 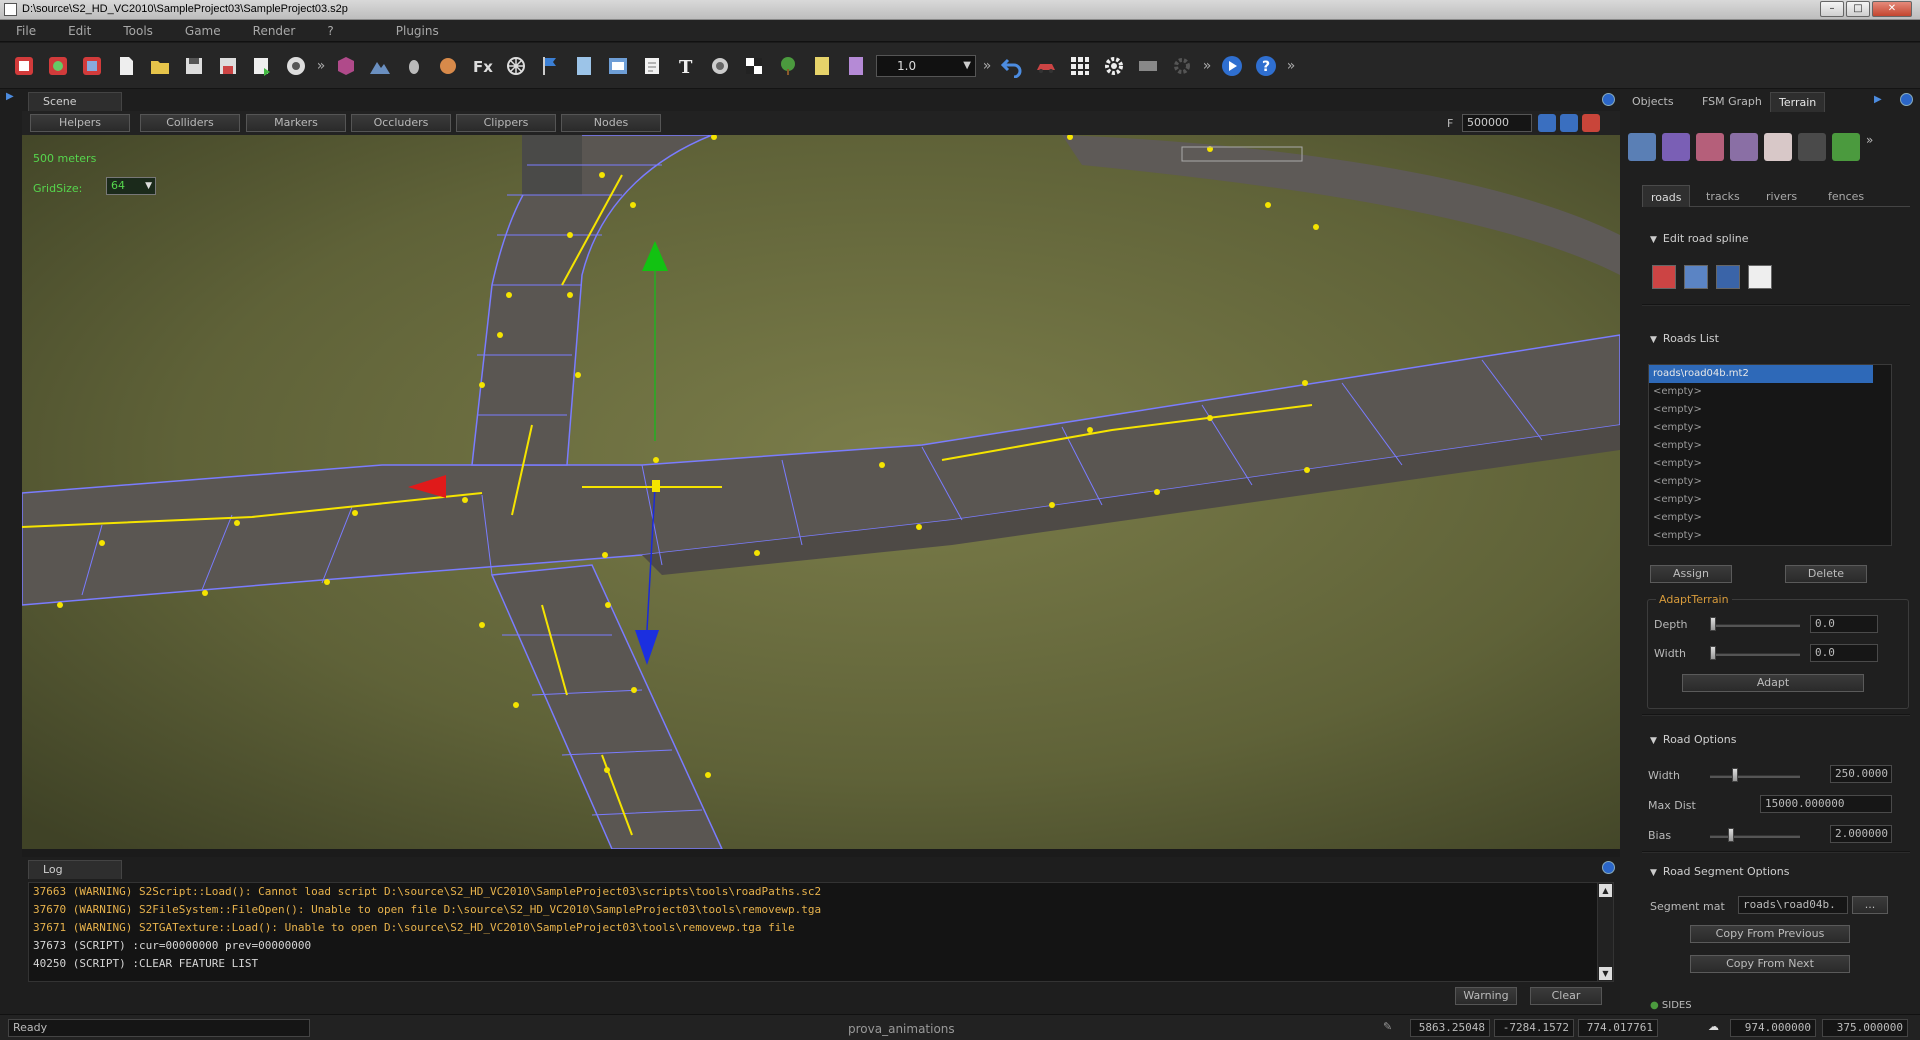 What do you see at coordinates (1832, 9) in the screenshot?
I see `minimize-button: –` at bounding box center [1832, 9].